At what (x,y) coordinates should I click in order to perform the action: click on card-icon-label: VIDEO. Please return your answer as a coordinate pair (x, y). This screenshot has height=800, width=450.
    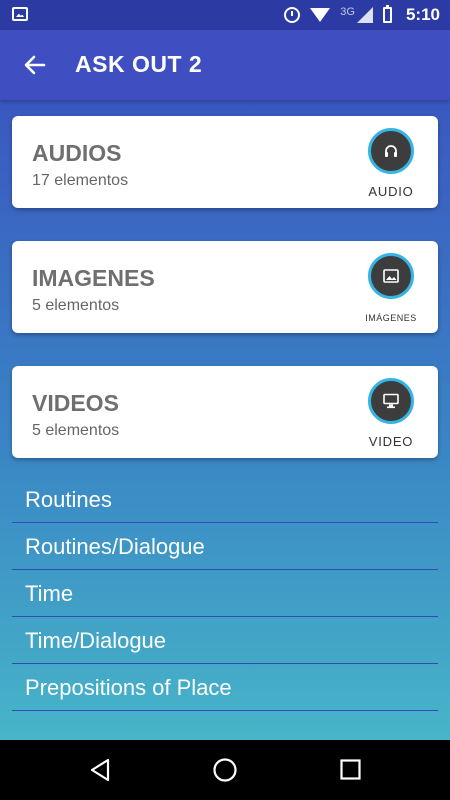
    Looking at the image, I should click on (391, 441).